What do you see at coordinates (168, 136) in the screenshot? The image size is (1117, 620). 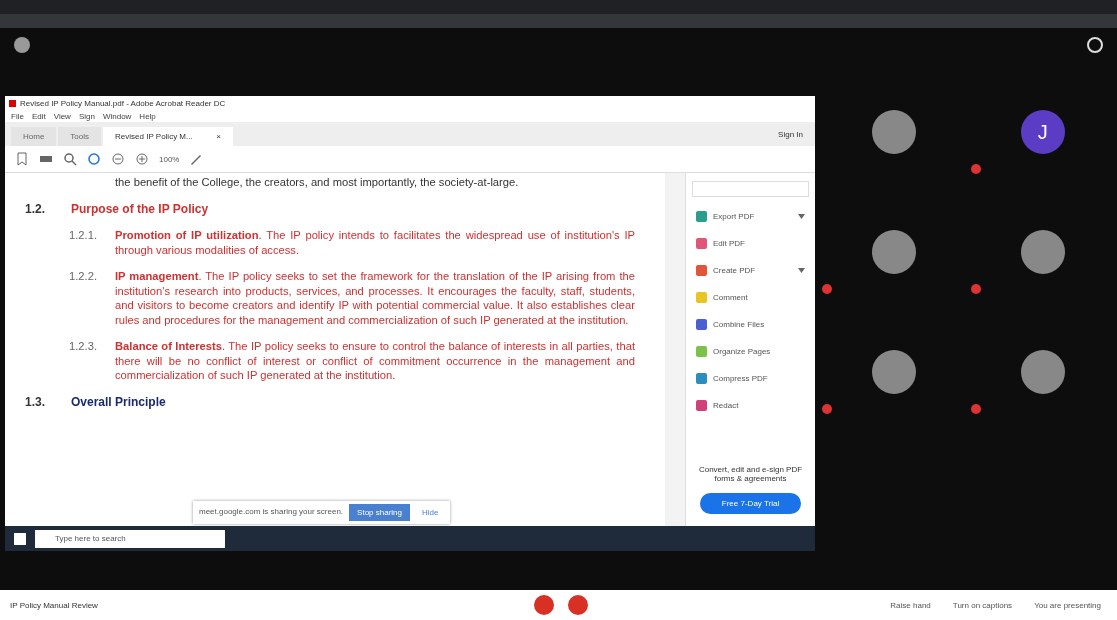 I see `tab: Revised IP Policy M... ×` at bounding box center [168, 136].